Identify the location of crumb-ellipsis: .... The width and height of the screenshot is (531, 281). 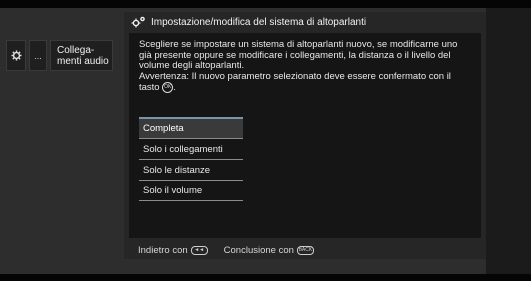
(38, 55).